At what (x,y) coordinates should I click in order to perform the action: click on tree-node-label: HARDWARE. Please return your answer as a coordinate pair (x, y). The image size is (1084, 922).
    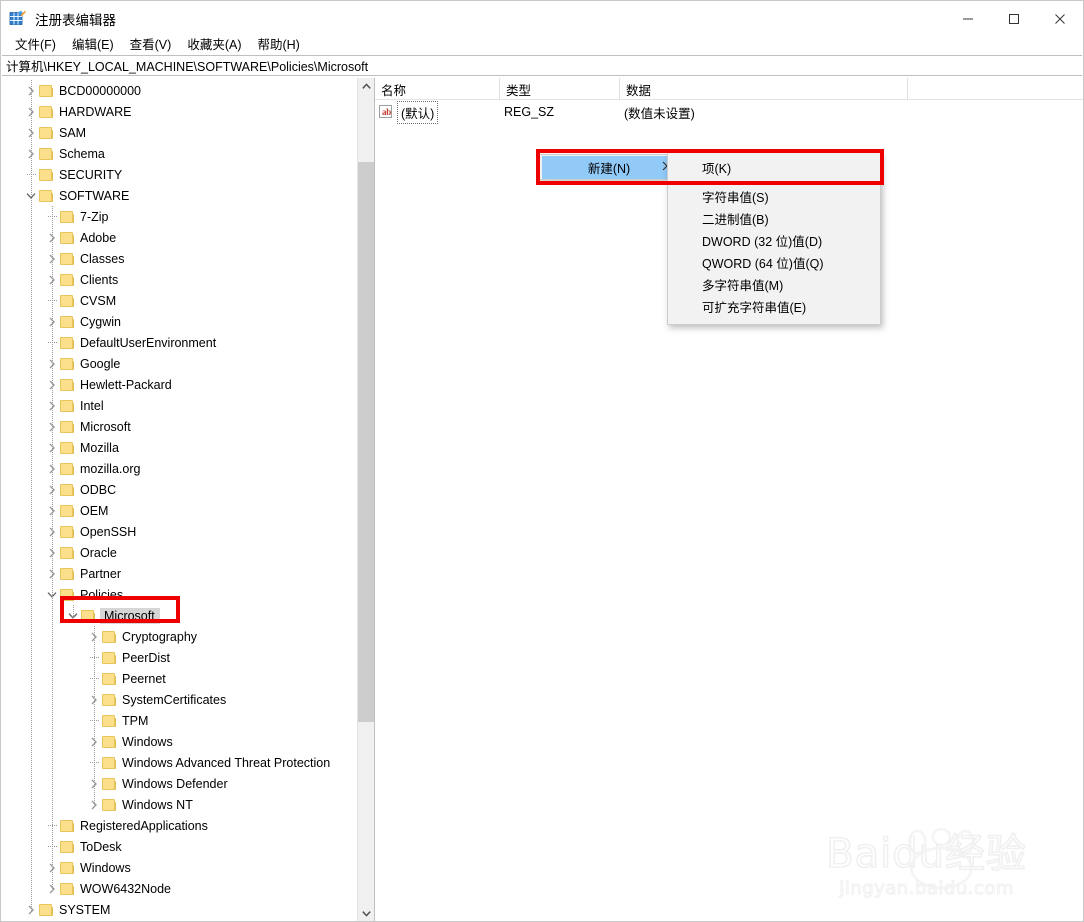
    Looking at the image, I should click on (95, 111).